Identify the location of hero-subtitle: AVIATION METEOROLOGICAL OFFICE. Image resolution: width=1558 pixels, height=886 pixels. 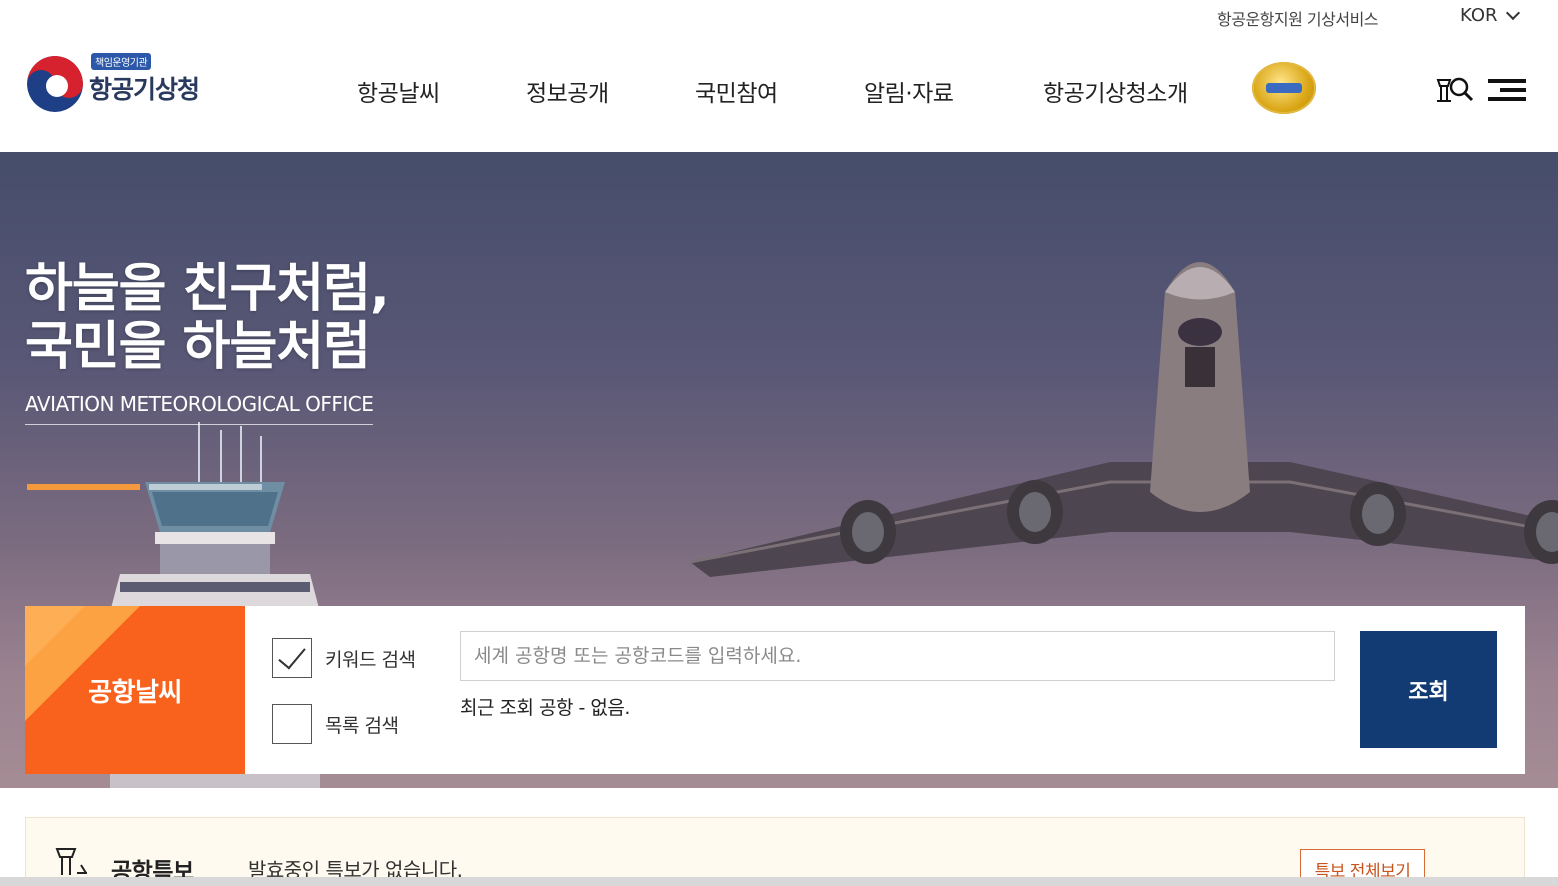
(199, 408).